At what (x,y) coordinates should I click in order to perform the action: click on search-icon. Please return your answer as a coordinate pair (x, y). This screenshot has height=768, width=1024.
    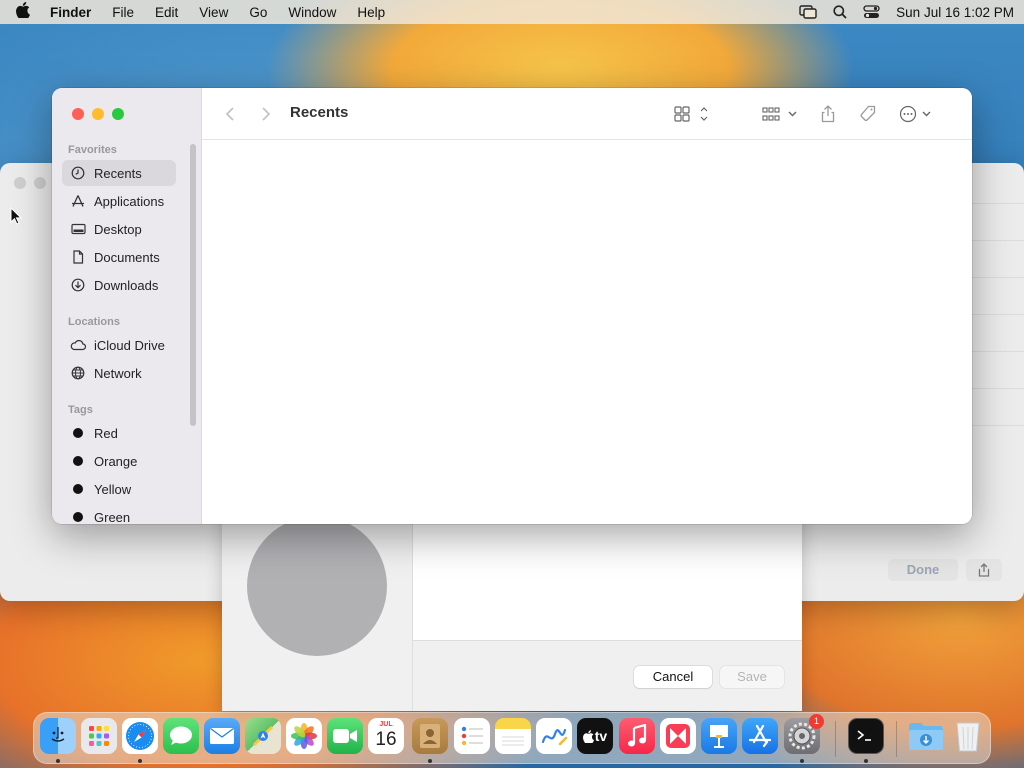
    Looking at the image, I should click on (840, 12).